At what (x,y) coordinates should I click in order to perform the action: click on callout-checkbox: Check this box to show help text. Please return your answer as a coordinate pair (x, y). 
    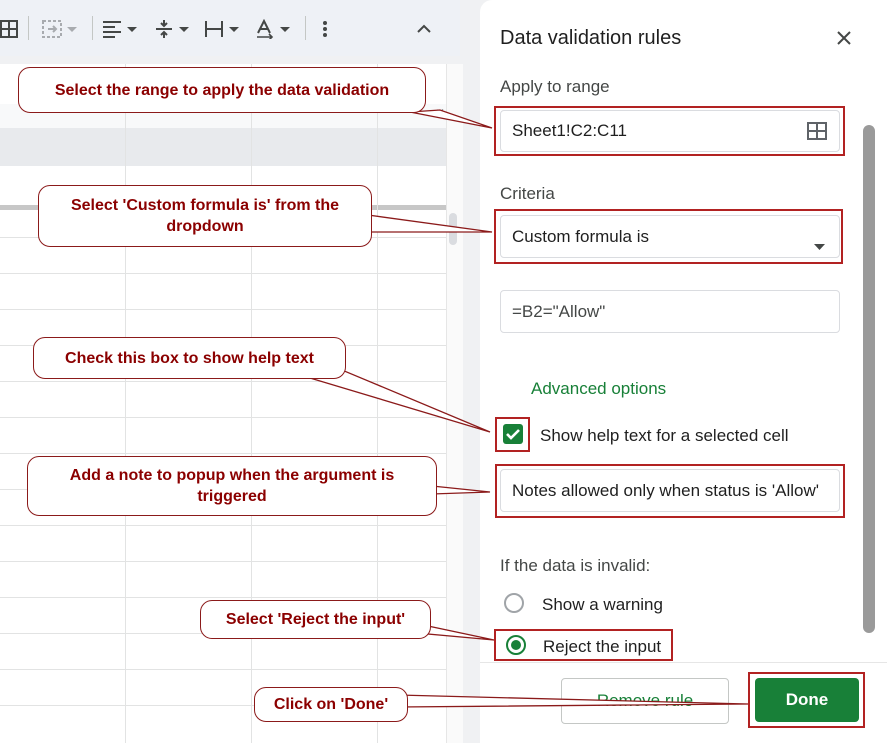
    Looking at the image, I should click on (189, 358).